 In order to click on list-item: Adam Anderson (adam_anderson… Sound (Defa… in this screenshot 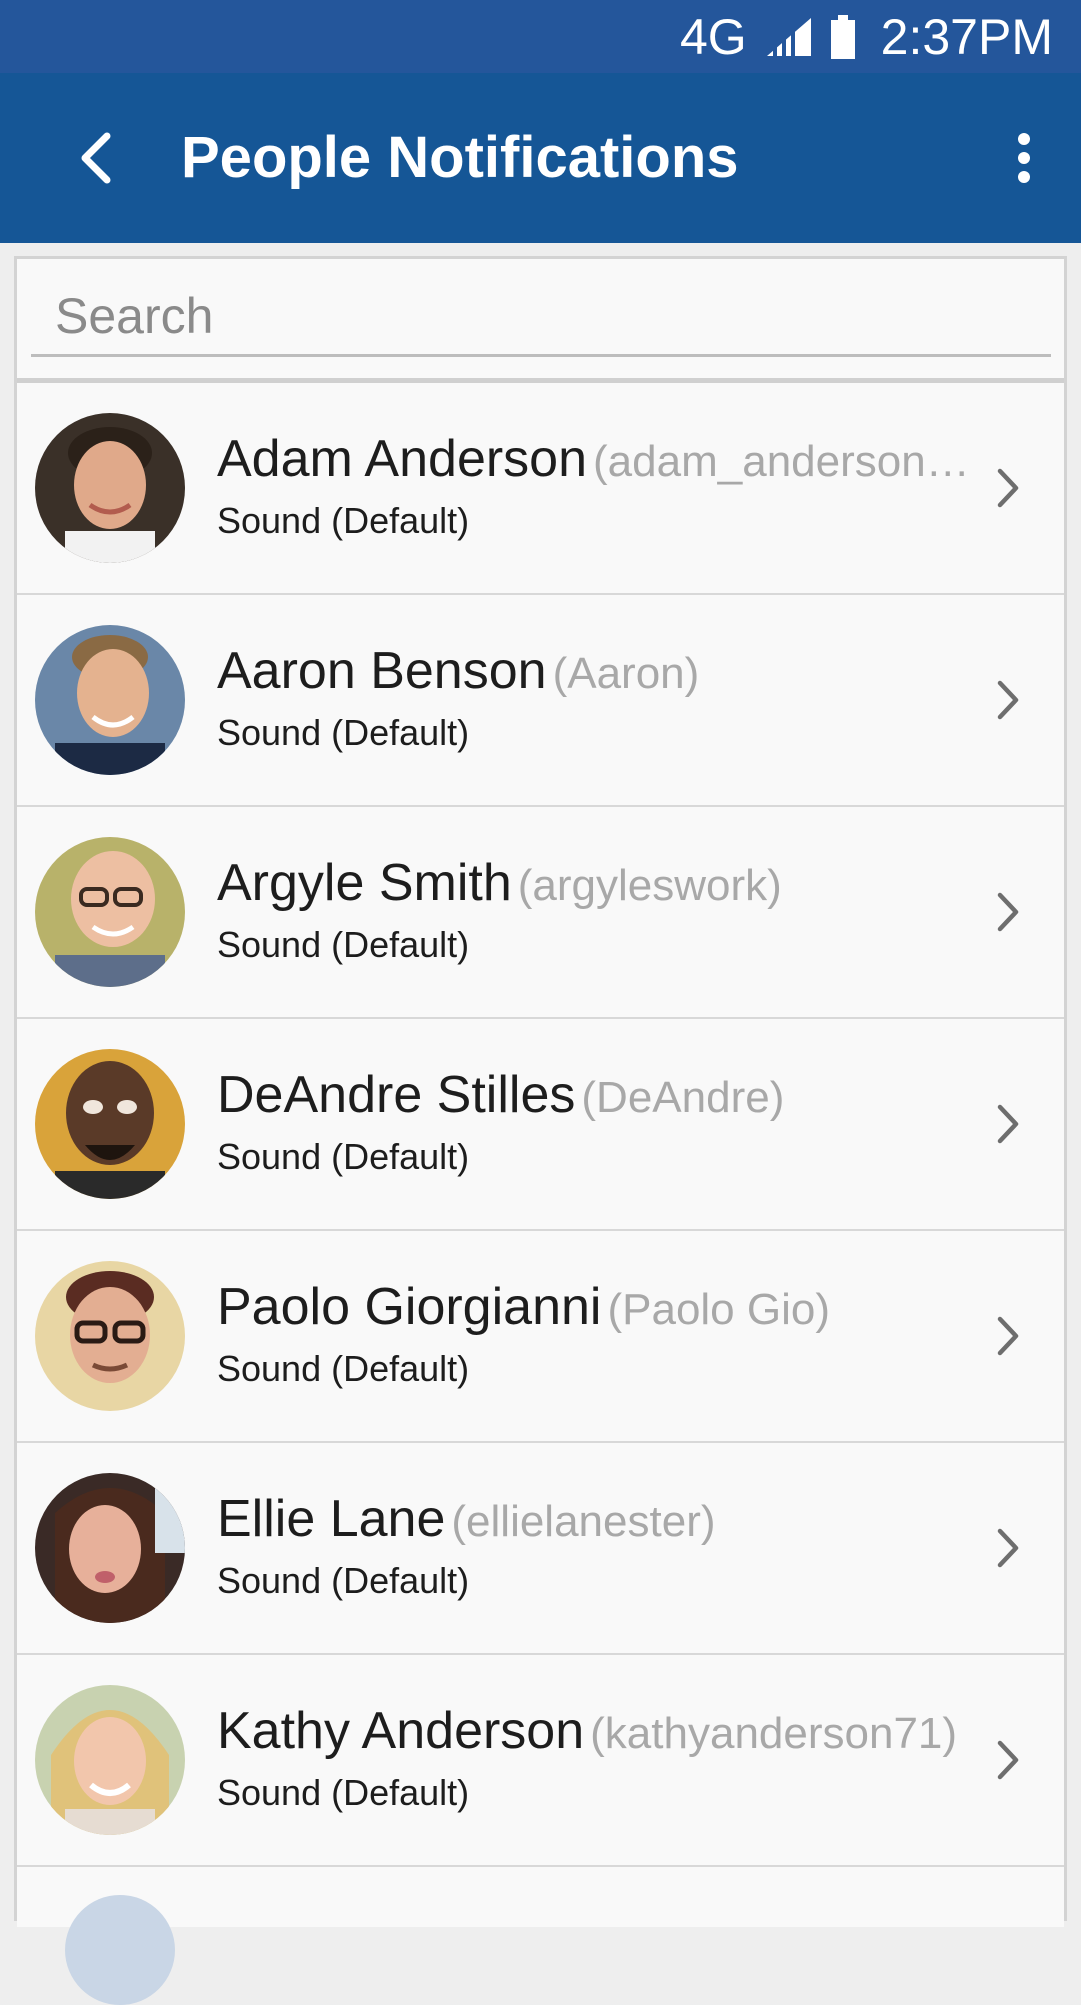, I will do `click(540, 489)`.